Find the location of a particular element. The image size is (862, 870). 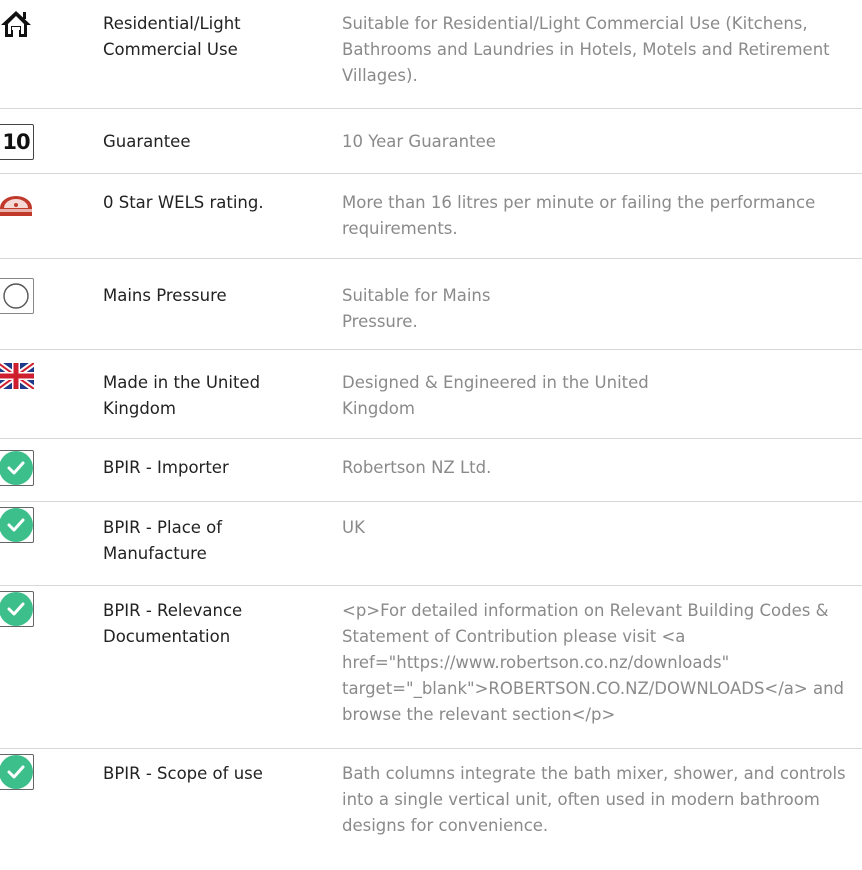

pressure-circle-icon-graphic is located at coordinates (16, 296).